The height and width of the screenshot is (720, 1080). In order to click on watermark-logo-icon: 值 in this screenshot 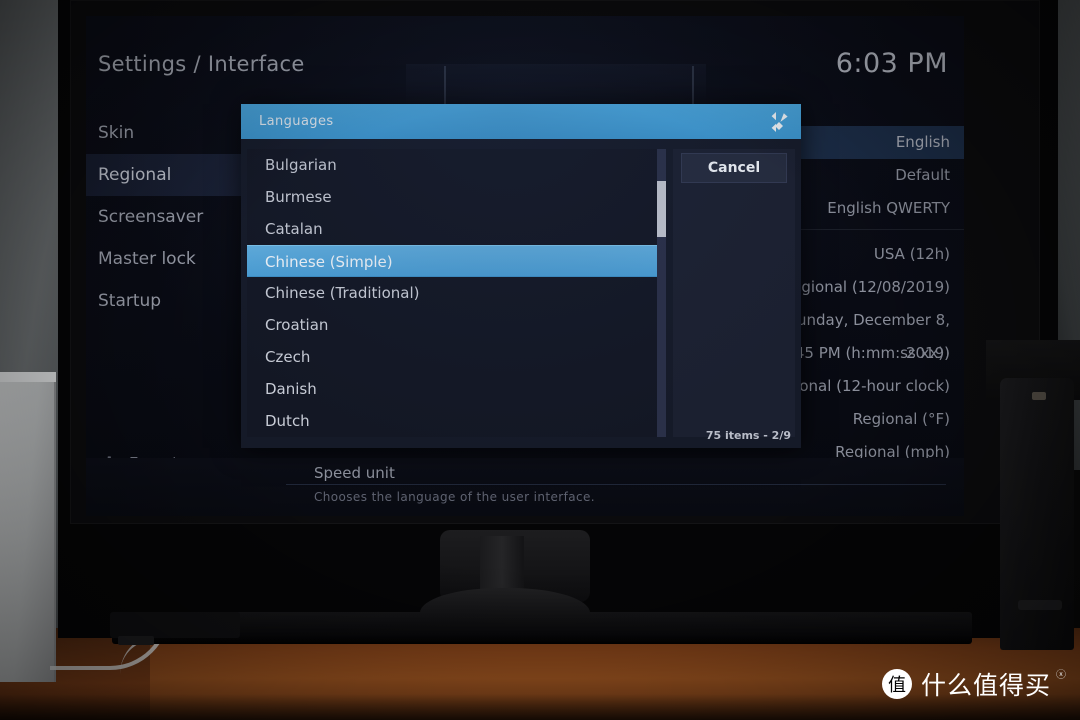, I will do `click(896, 684)`.